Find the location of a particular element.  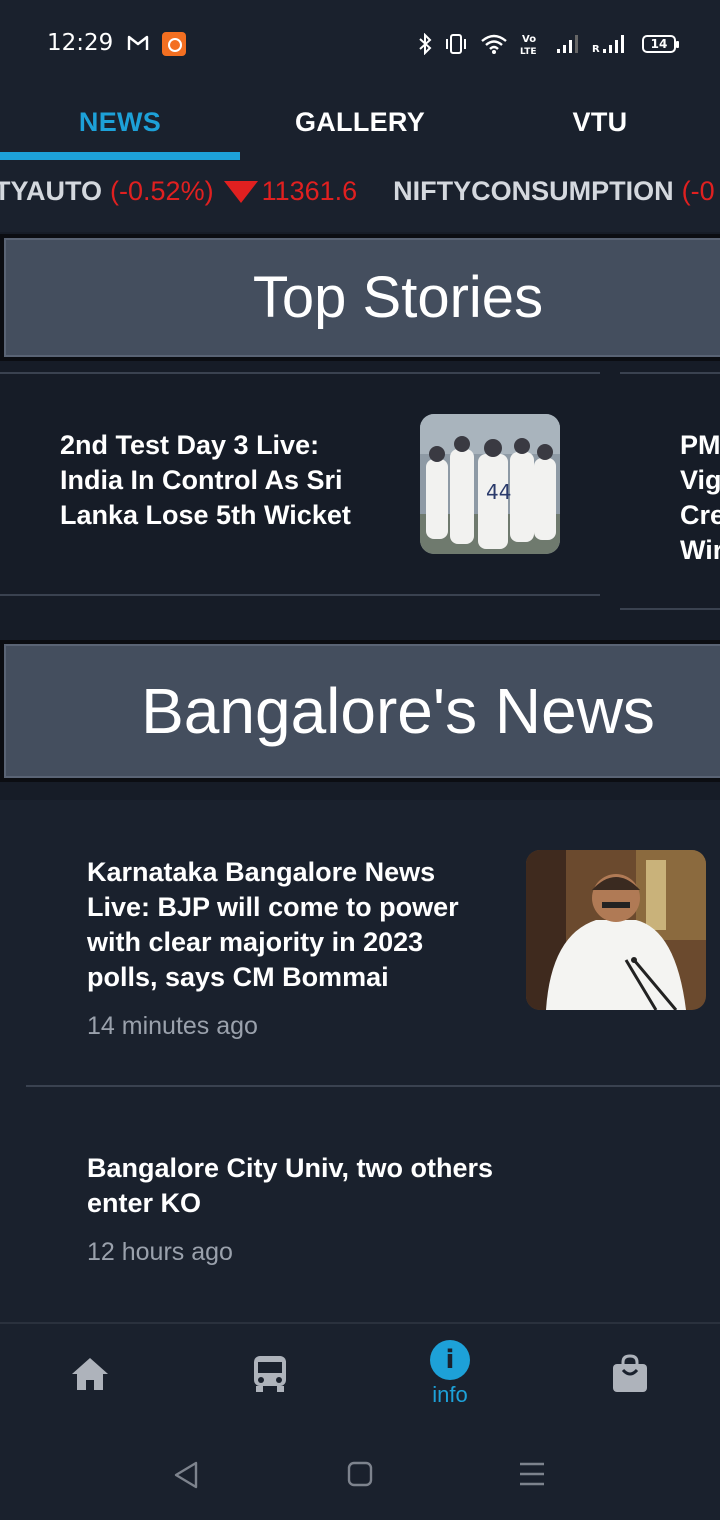

nav-info: i info is located at coordinates (450, 1374).